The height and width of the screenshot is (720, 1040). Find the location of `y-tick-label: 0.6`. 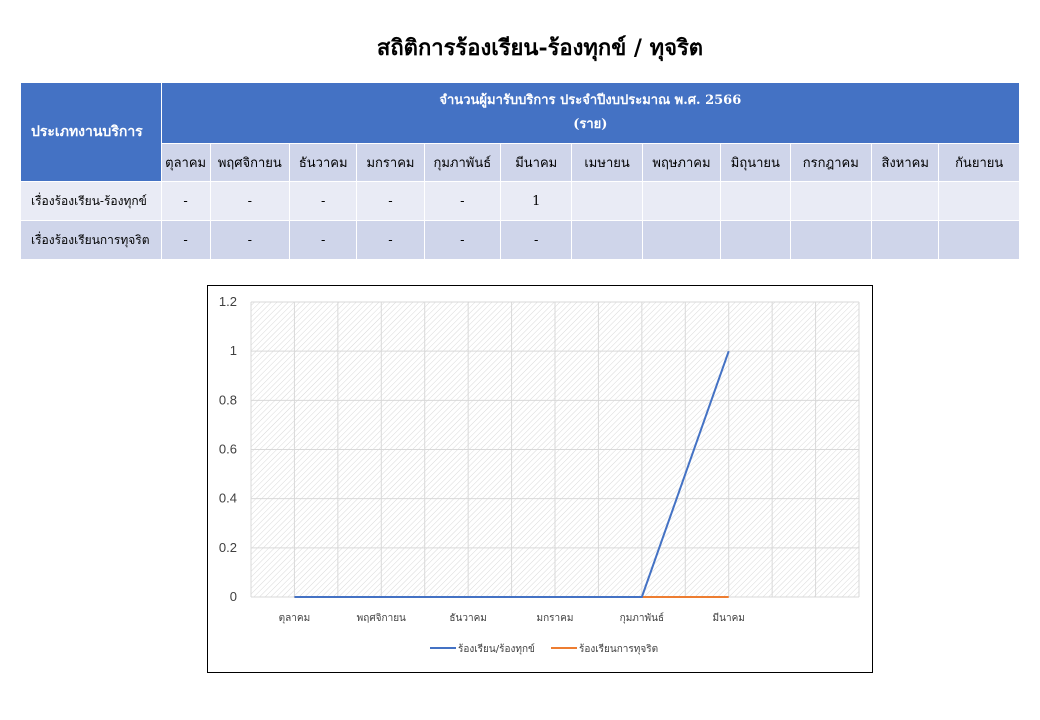

y-tick-label: 0.6 is located at coordinates (228, 449).